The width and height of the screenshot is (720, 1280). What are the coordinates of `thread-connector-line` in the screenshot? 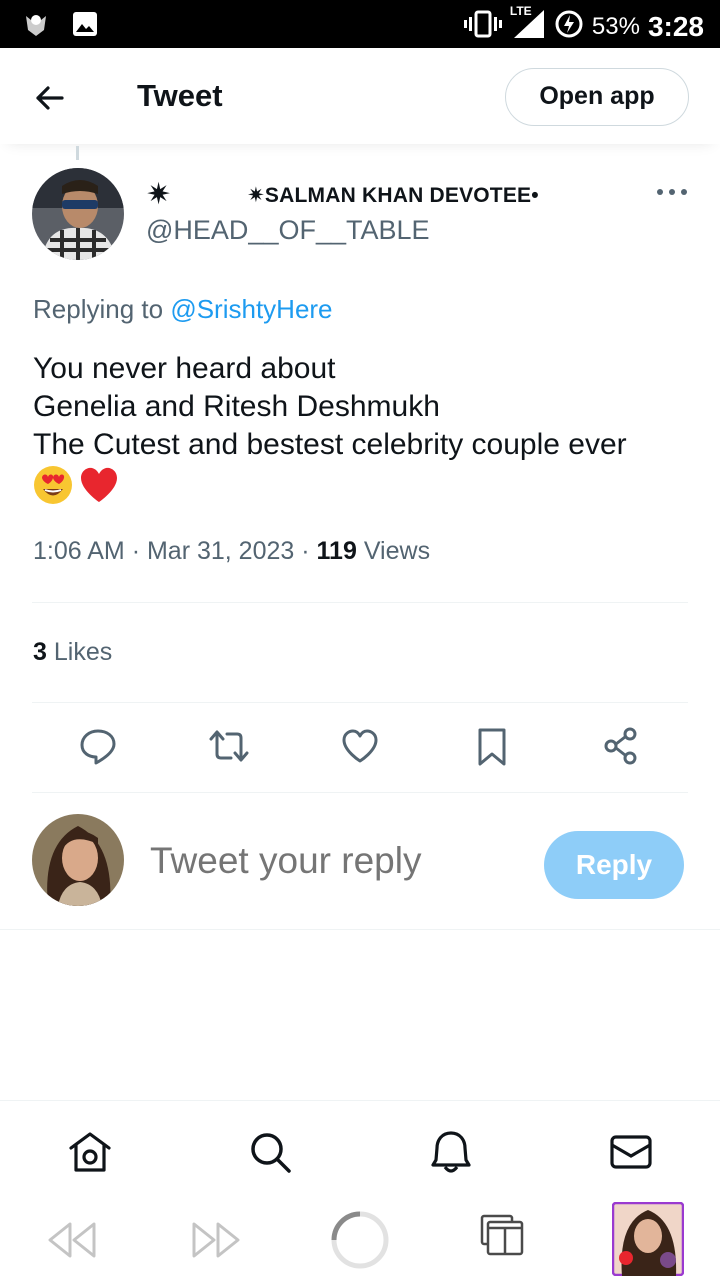 It's located at (77, 153).